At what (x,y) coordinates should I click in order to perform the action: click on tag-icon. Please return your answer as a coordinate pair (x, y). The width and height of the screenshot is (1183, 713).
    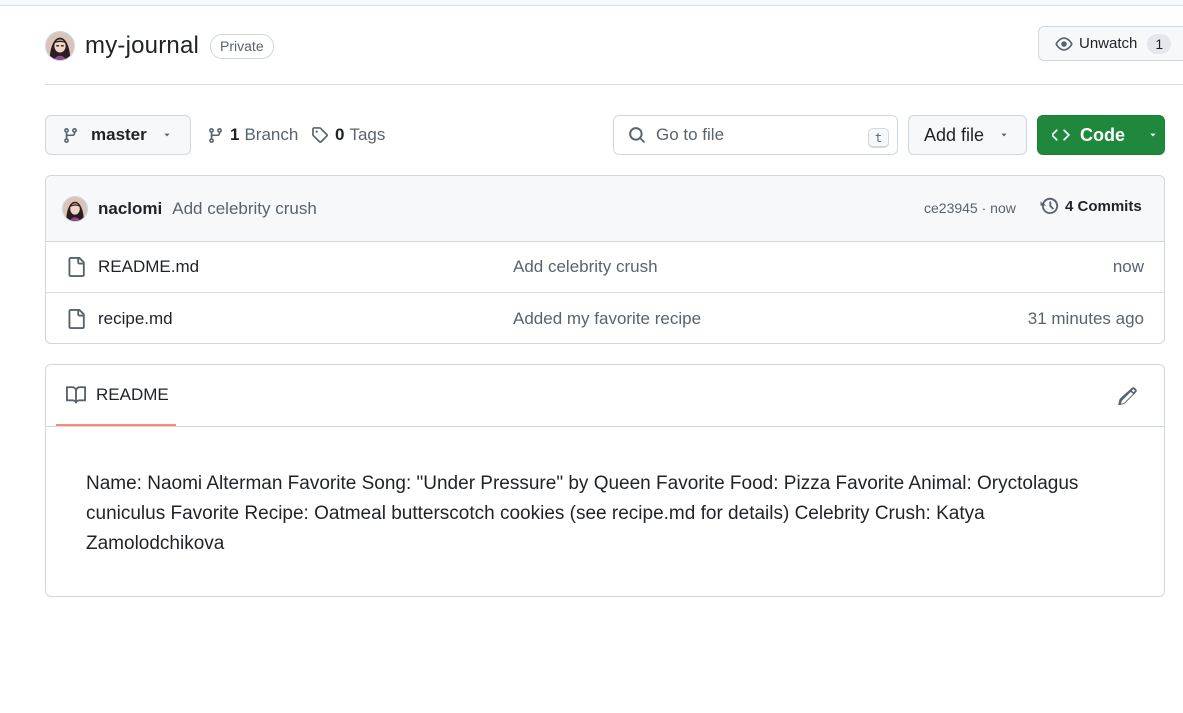
    Looking at the image, I should click on (320, 135).